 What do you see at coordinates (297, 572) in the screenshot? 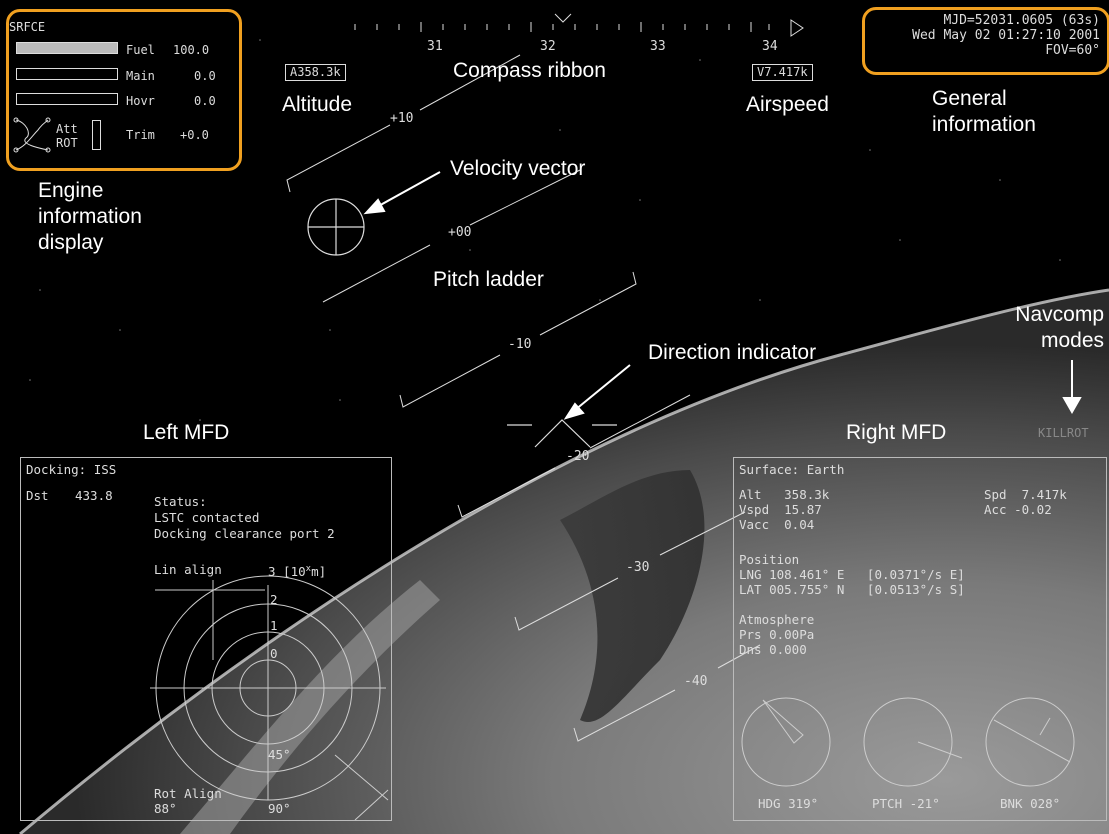
I see `lin-align-scale: 3 [10xm]` at bounding box center [297, 572].